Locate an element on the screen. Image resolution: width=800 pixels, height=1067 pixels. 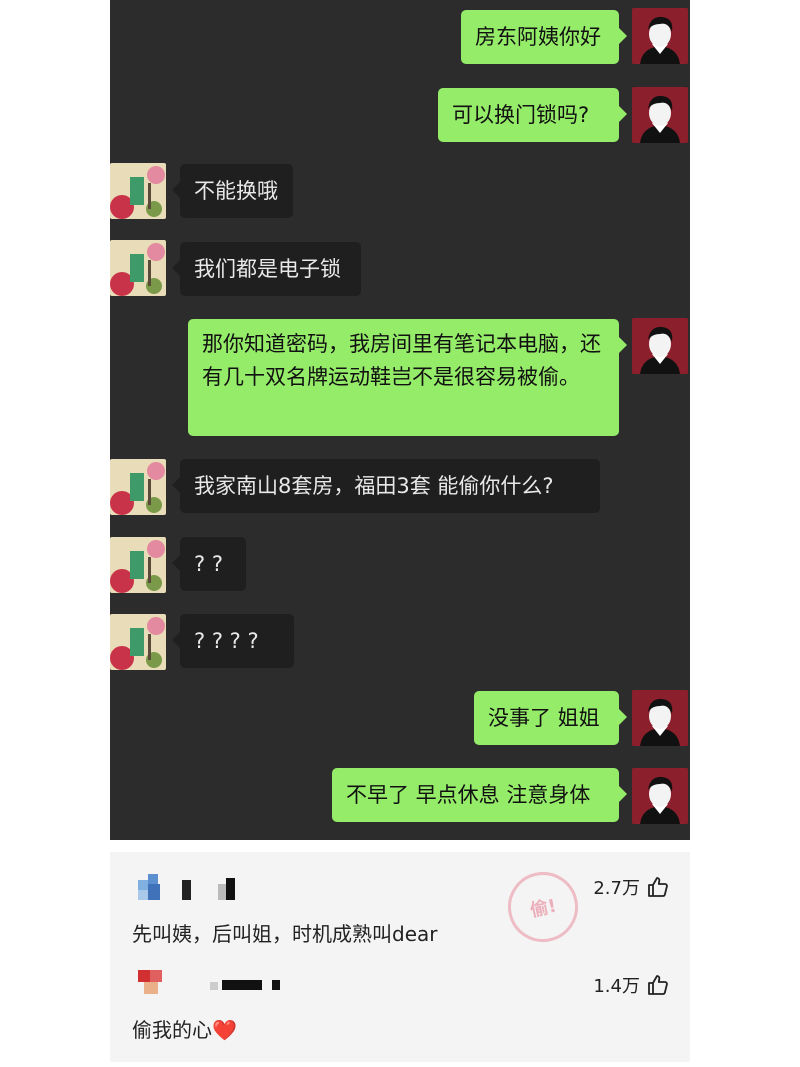
comment-like-button: 2.7万 is located at coordinates (631, 887).